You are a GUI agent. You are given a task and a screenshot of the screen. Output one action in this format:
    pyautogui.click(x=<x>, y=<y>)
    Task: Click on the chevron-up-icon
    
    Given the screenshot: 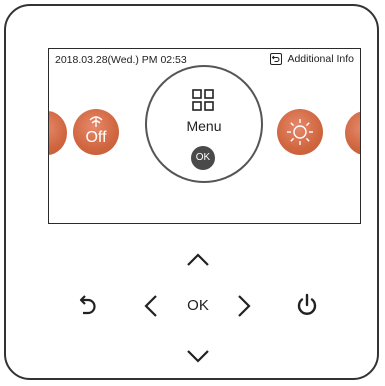 What is the action you would take?
    pyautogui.click(x=198, y=259)
    